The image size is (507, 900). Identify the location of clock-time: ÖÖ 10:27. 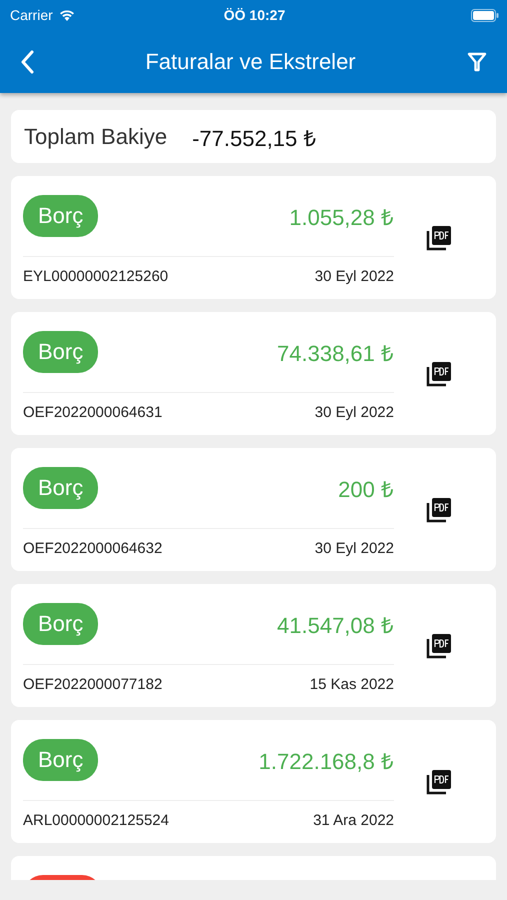
(255, 15).